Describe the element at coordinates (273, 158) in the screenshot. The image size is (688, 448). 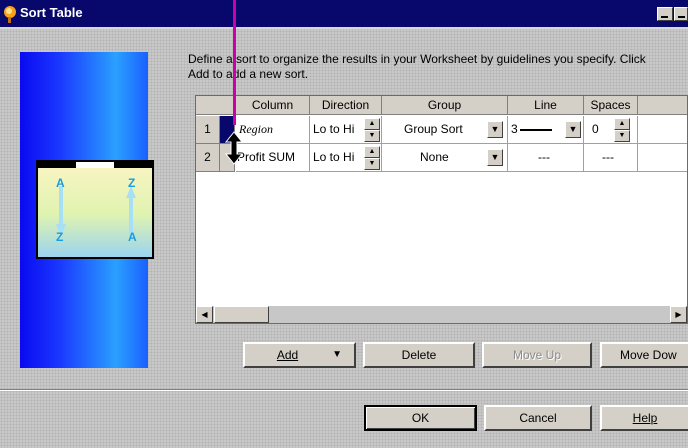
I see `cell-column: Profit SUM` at that location.